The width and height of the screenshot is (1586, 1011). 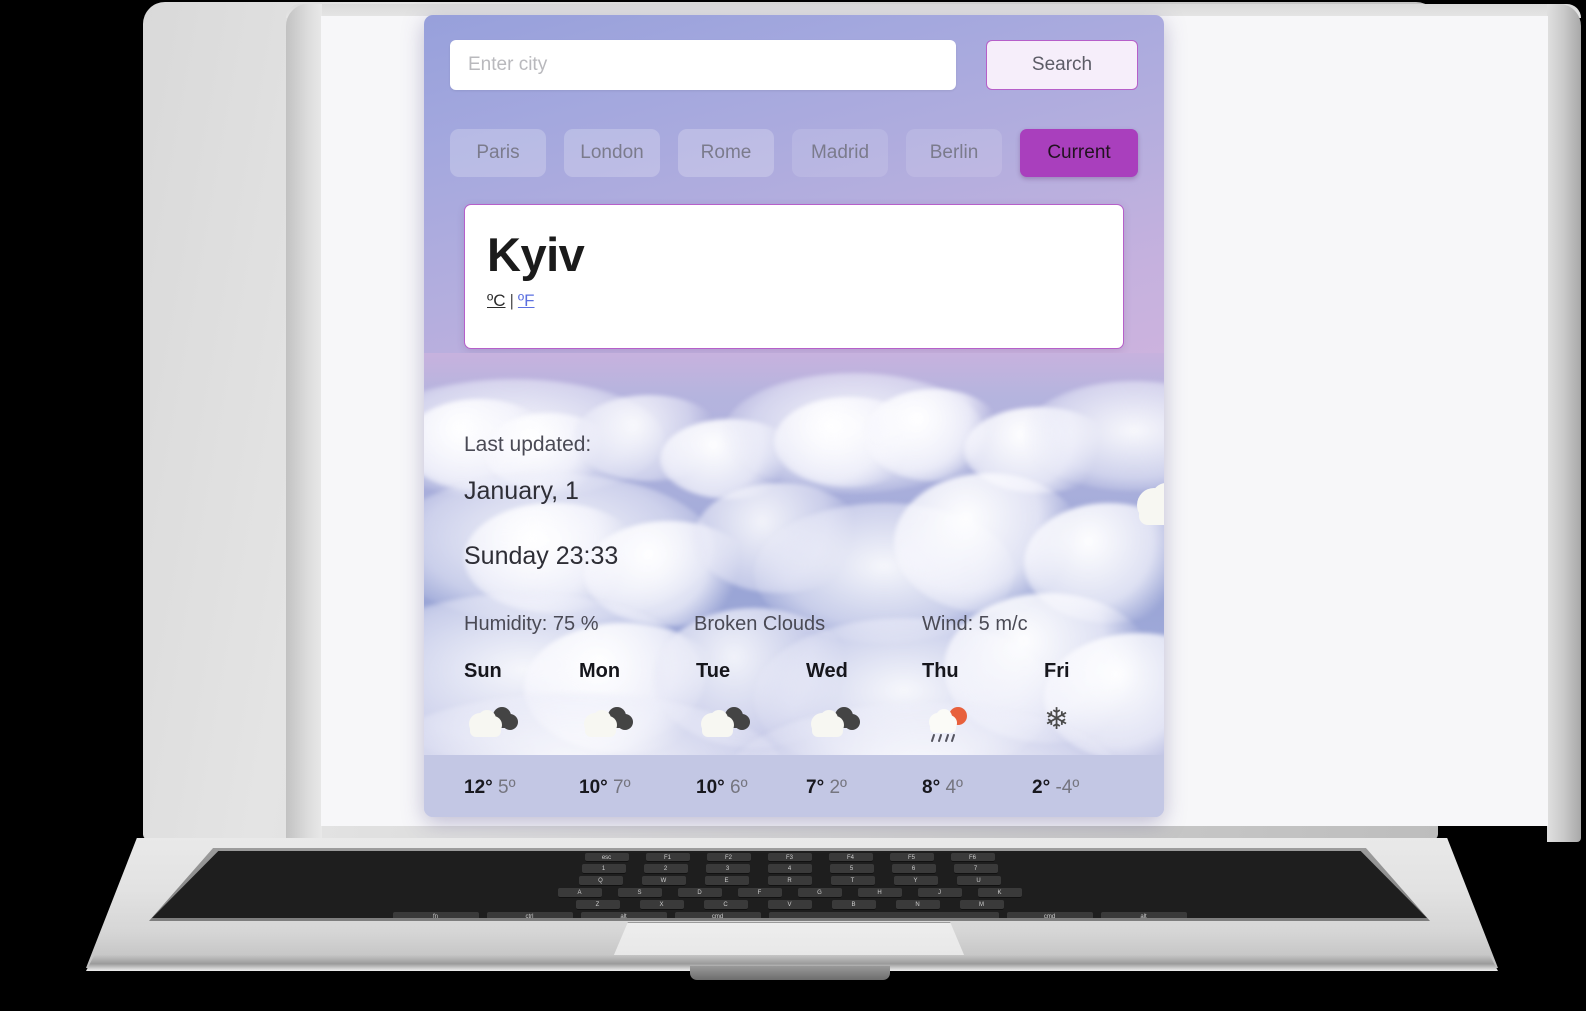 What do you see at coordinates (528, 444) in the screenshot?
I see `last-updated-label: Last updated:` at bounding box center [528, 444].